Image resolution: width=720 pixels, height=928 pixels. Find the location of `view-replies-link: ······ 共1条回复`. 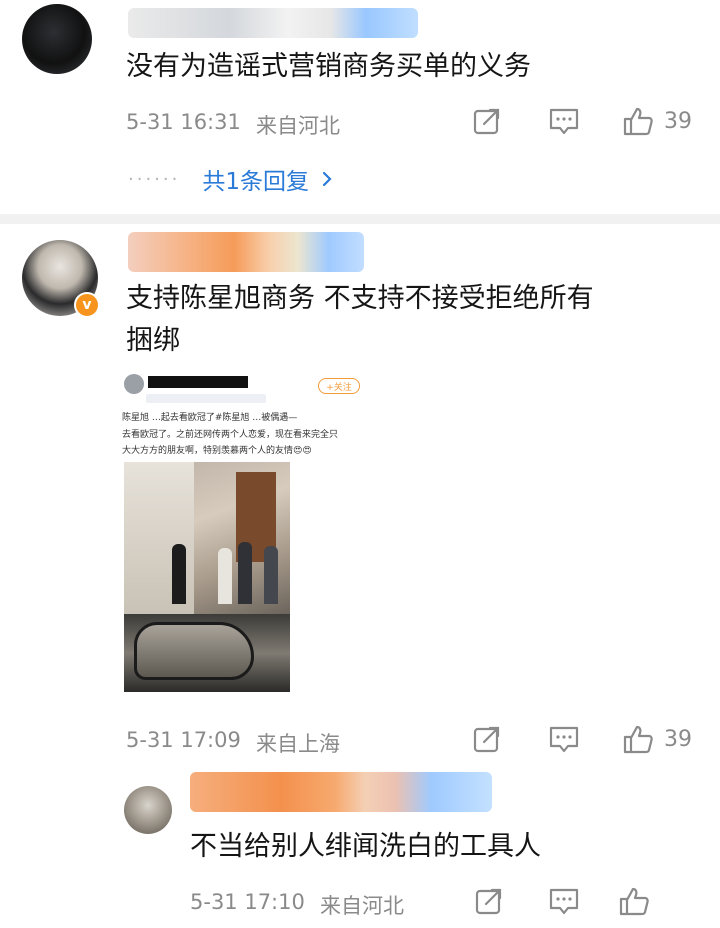

view-replies-link: ······ 共1条回复 is located at coordinates (232, 179).